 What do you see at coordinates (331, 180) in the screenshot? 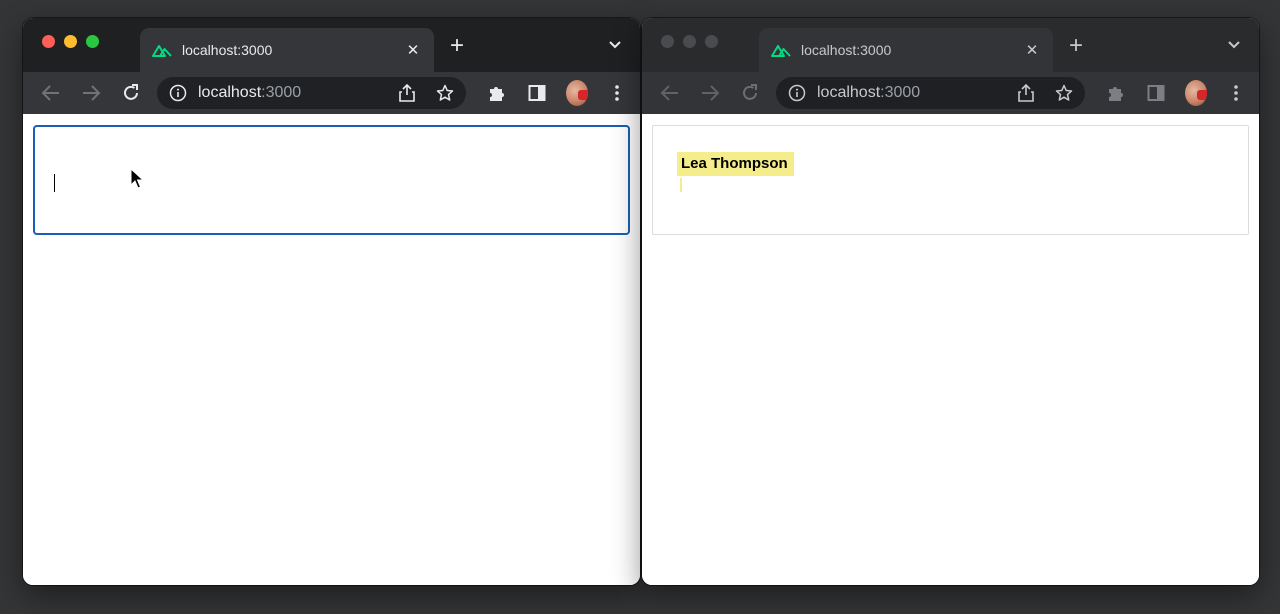
I see `editor-input` at bounding box center [331, 180].